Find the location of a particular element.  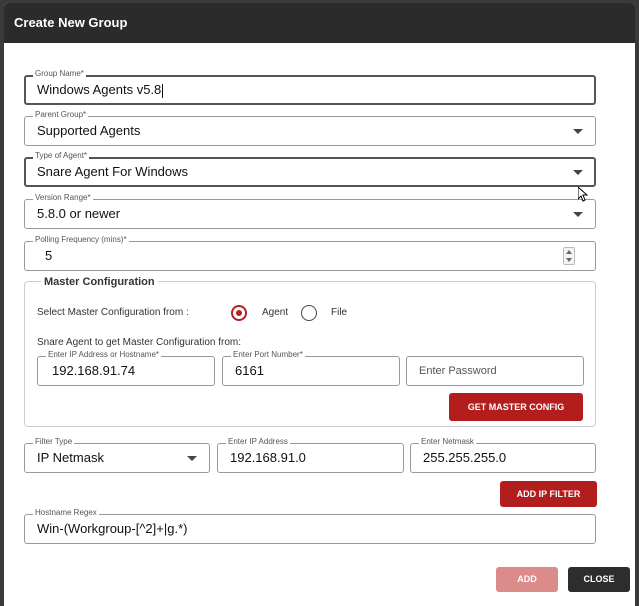

radio-agent-label: Agent is located at coordinates (275, 312).